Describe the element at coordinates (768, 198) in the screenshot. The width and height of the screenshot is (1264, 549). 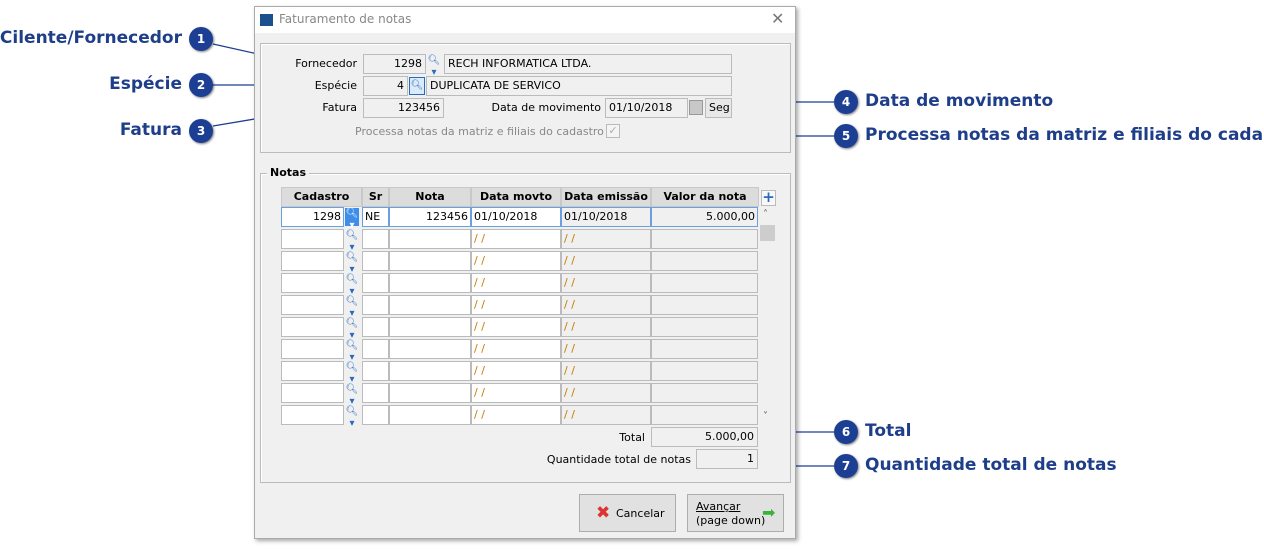
I see `add-row-button: +` at that location.